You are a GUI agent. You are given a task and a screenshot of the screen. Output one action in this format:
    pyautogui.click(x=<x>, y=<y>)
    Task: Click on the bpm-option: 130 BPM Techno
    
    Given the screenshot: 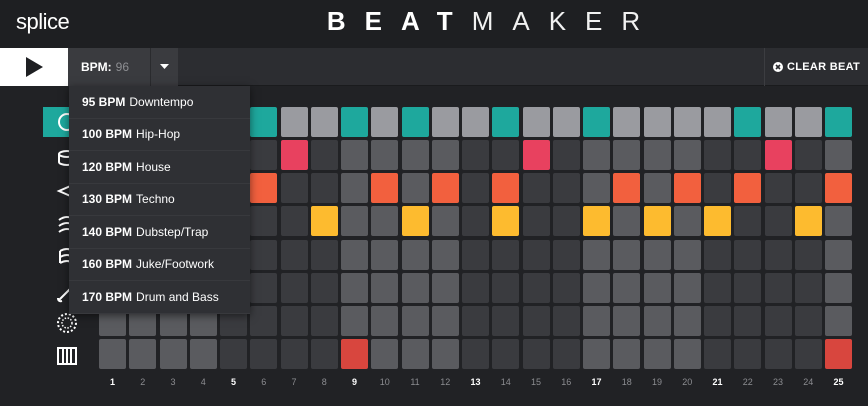 What is the action you would take?
    pyautogui.click(x=159, y=200)
    